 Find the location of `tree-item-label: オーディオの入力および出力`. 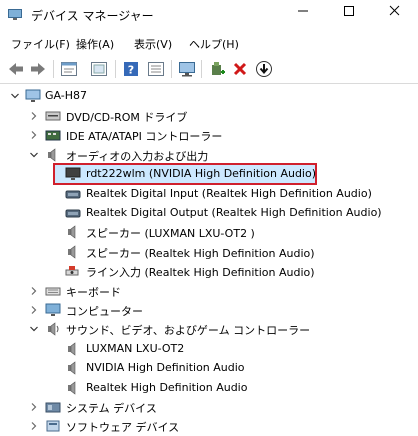

tree-item-label: オーディオの入力および出力 is located at coordinates (137, 156).